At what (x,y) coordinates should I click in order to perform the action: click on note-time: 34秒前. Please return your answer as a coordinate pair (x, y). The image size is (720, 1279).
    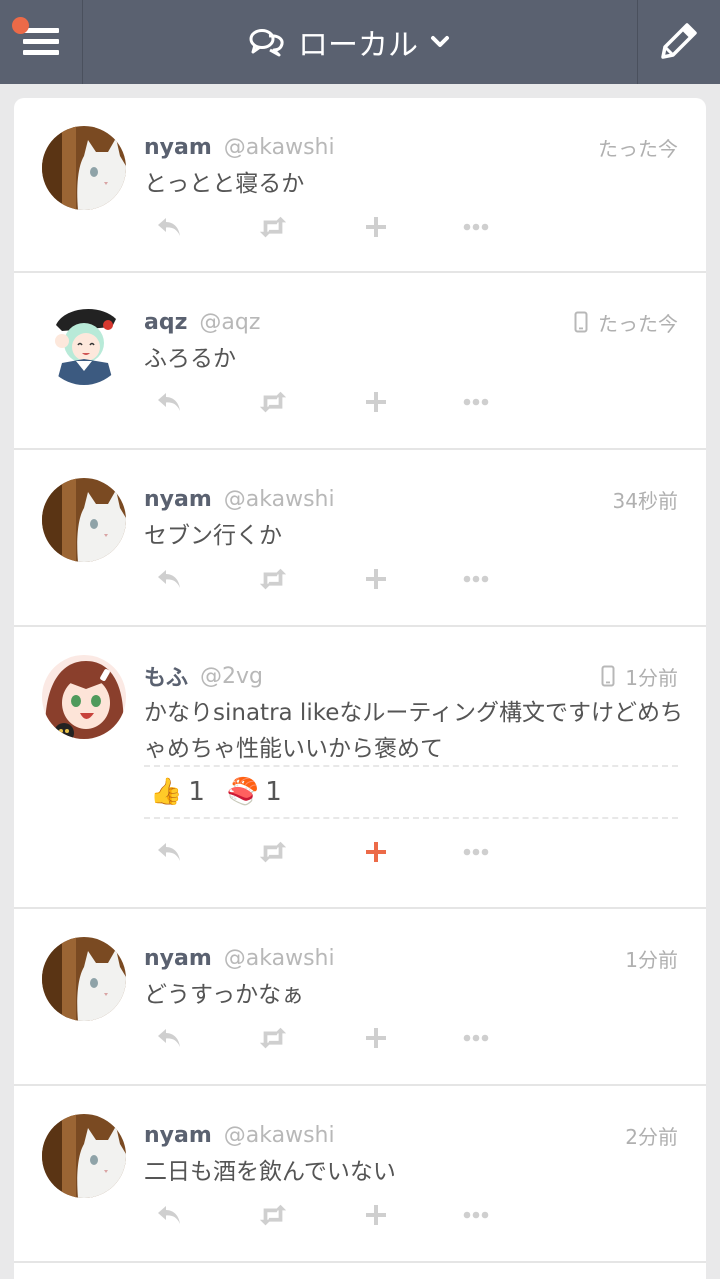
    Looking at the image, I should click on (645, 499).